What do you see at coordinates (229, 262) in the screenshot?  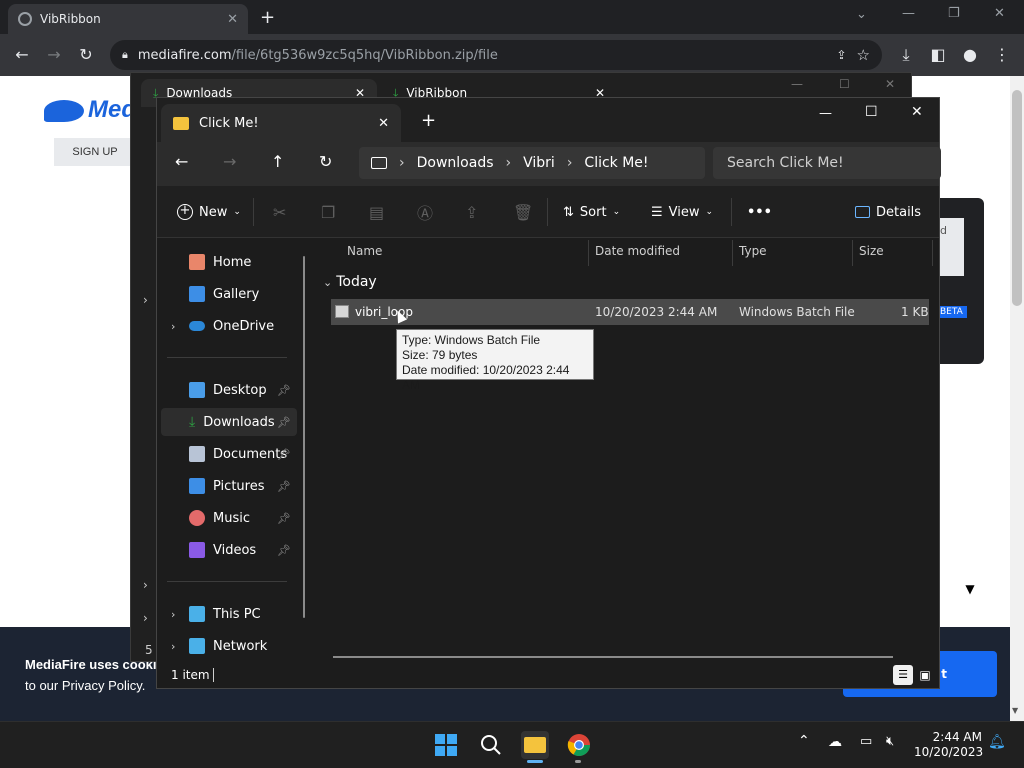 I see `nav-home: Home` at bounding box center [229, 262].